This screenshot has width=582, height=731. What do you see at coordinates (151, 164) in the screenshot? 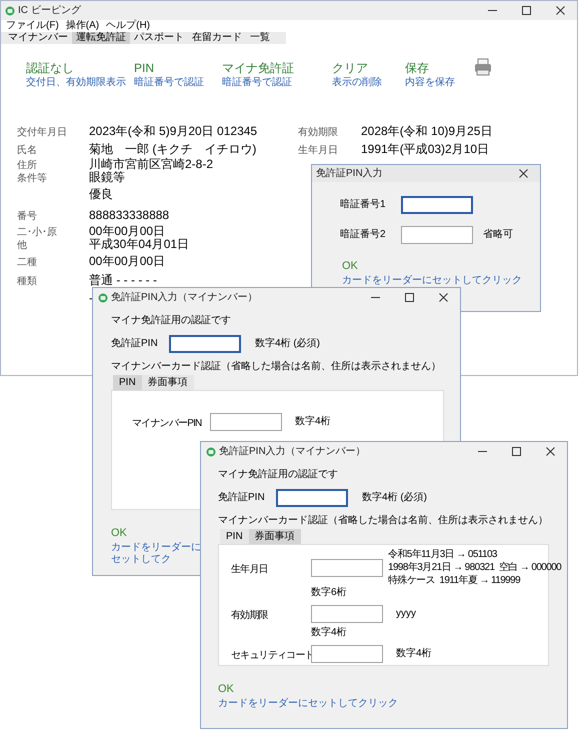
I see `field-value: 川崎市宮前区宮崎2-8-2` at bounding box center [151, 164].